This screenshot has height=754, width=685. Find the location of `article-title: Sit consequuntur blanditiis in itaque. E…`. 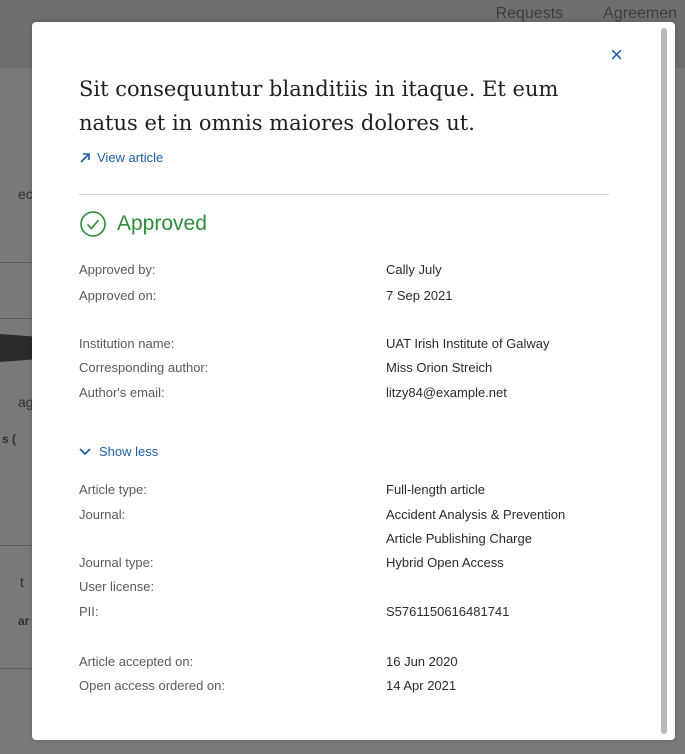

article-title: Sit consequuntur blanditiis in itaque. E… is located at coordinates (319, 106).